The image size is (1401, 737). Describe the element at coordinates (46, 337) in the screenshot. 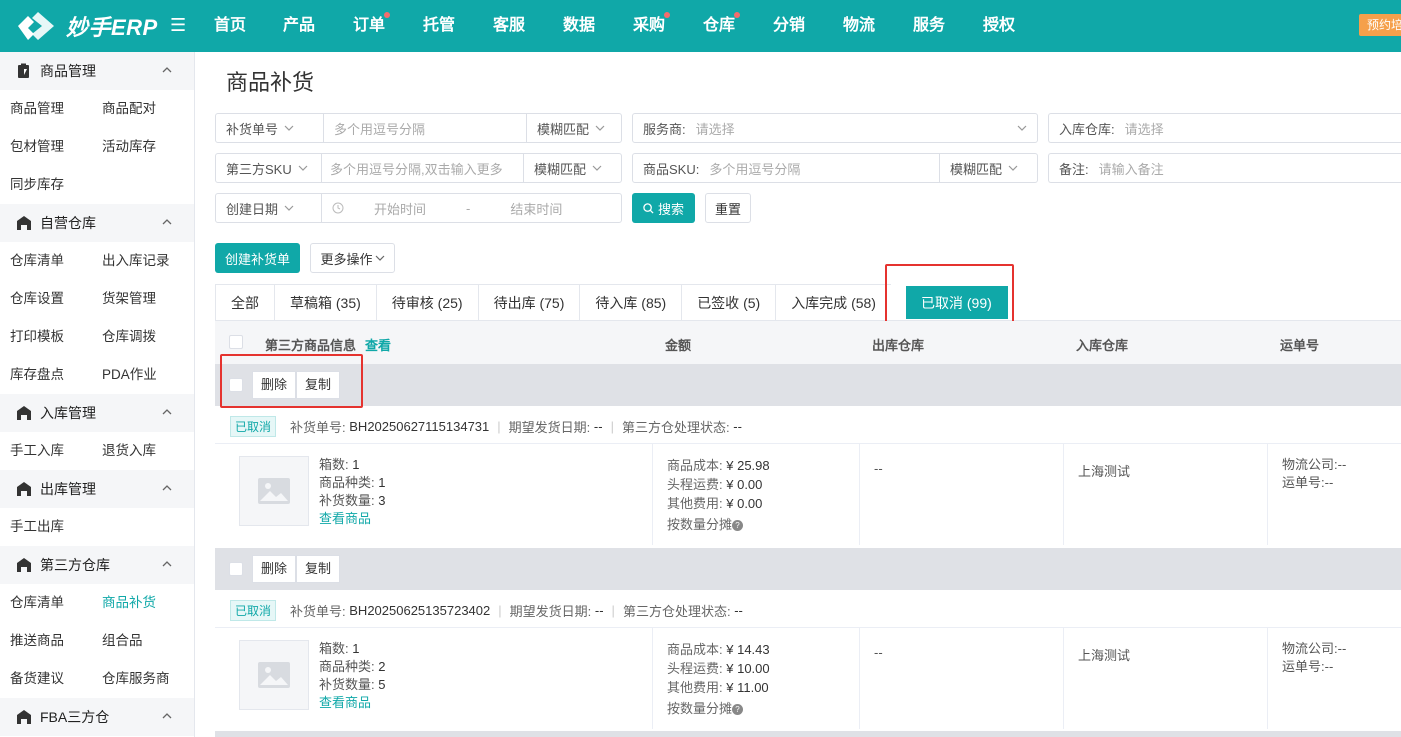

I see `sidebar-item-print-template: 打印模板` at that location.